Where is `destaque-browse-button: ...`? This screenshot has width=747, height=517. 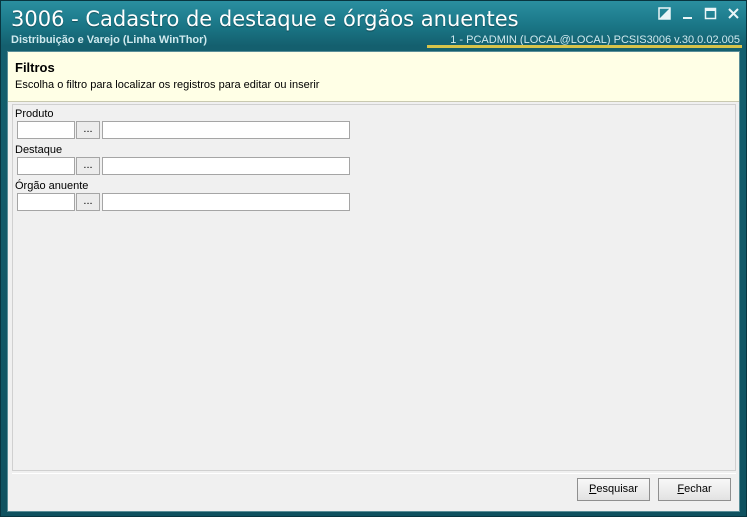 destaque-browse-button: ... is located at coordinates (88, 166).